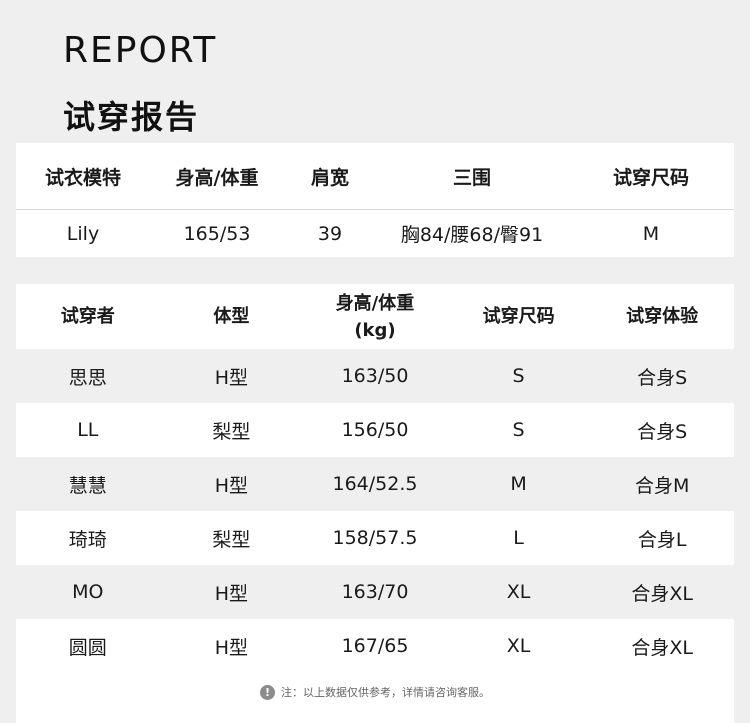  I want to click on table-row: 思思 H型 163/50 S 合身S, so click(375, 376).